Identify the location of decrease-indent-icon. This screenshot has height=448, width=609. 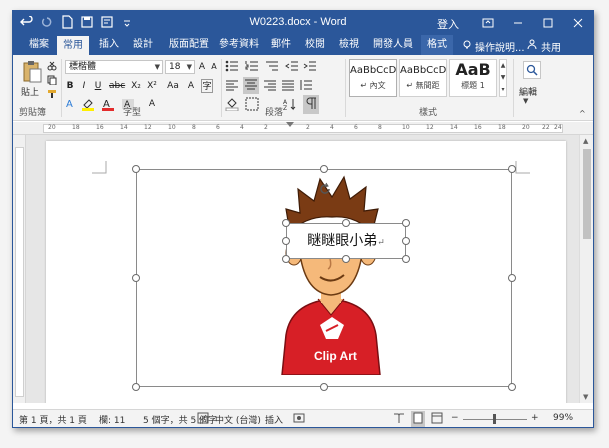
(292, 67).